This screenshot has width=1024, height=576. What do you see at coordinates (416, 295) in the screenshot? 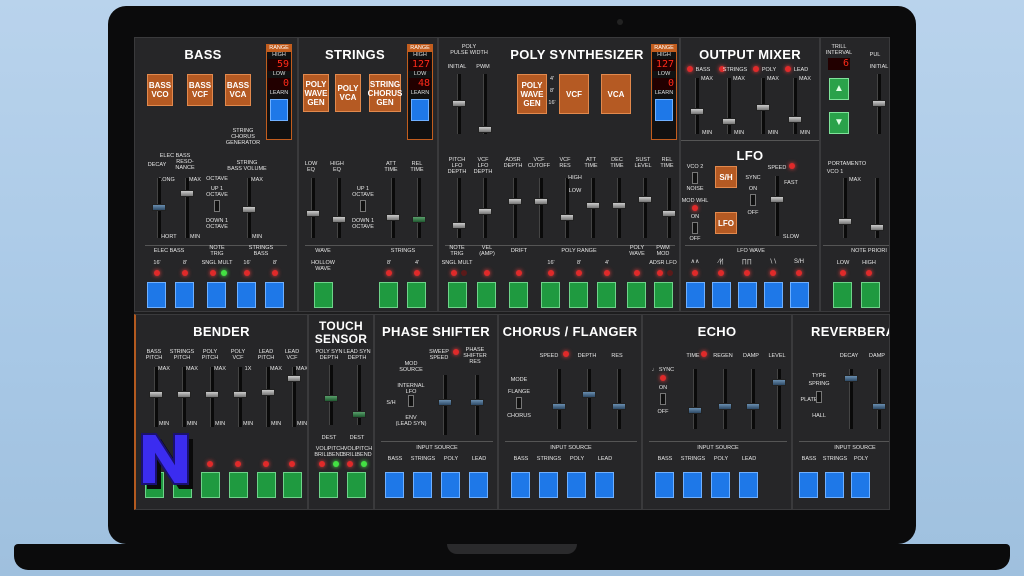
I see `strings-4-pad` at bounding box center [416, 295].